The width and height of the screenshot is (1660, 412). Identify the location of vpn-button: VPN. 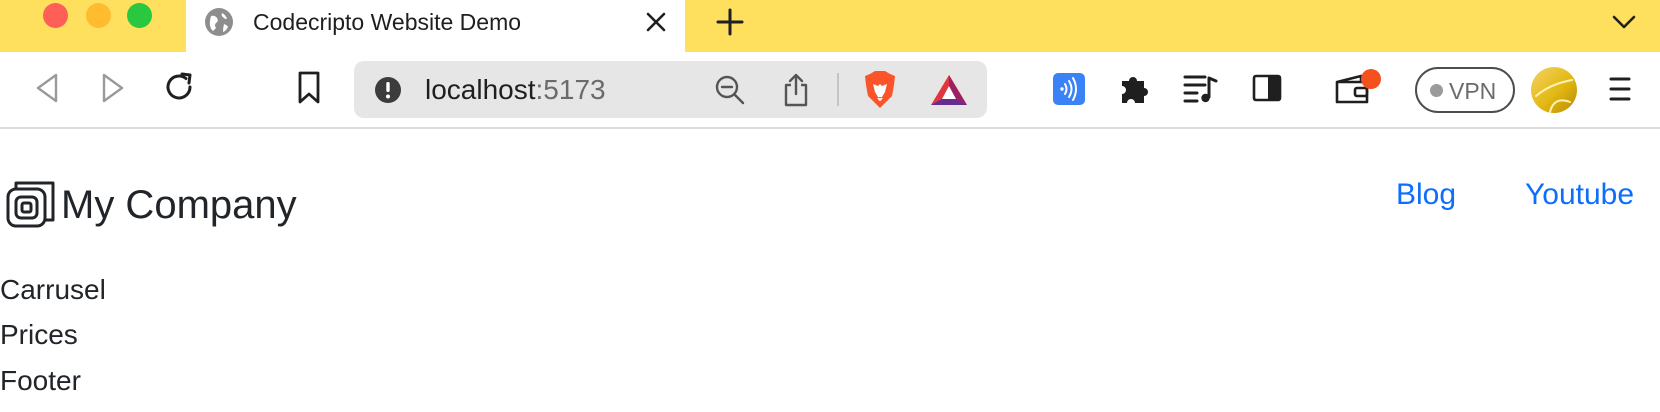
(1465, 90).